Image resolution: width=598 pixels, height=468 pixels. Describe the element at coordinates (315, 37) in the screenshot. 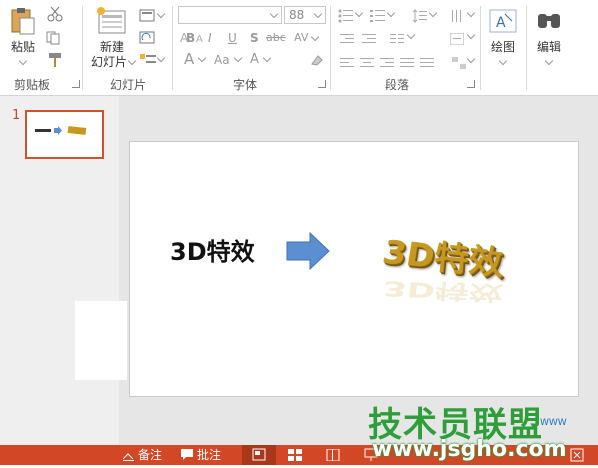

I see `char-spacing-dropdown-icon` at that location.